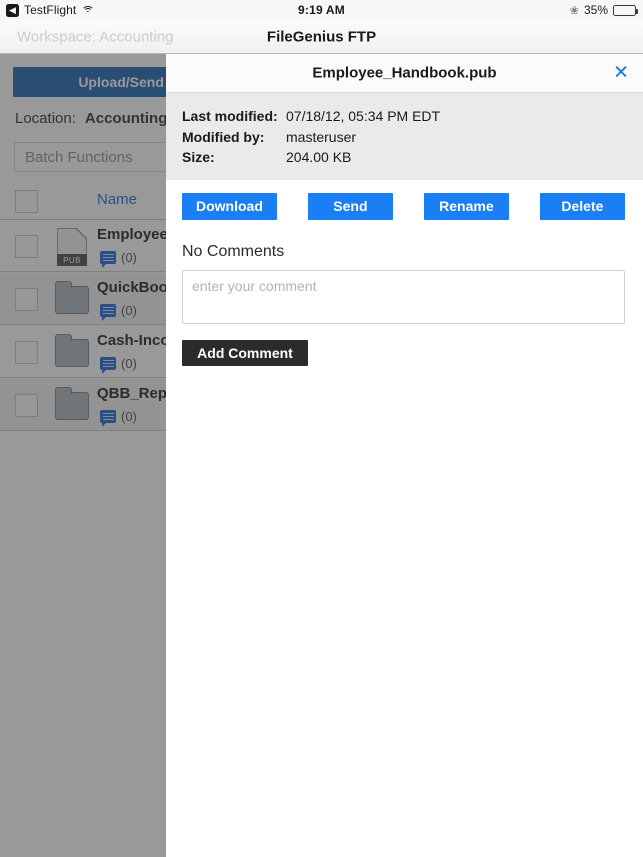 The width and height of the screenshot is (643, 857). What do you see at coordinates (466, 206) in the screenshot?
I see `rename-button: Rename` at bounding box center [466, 206].